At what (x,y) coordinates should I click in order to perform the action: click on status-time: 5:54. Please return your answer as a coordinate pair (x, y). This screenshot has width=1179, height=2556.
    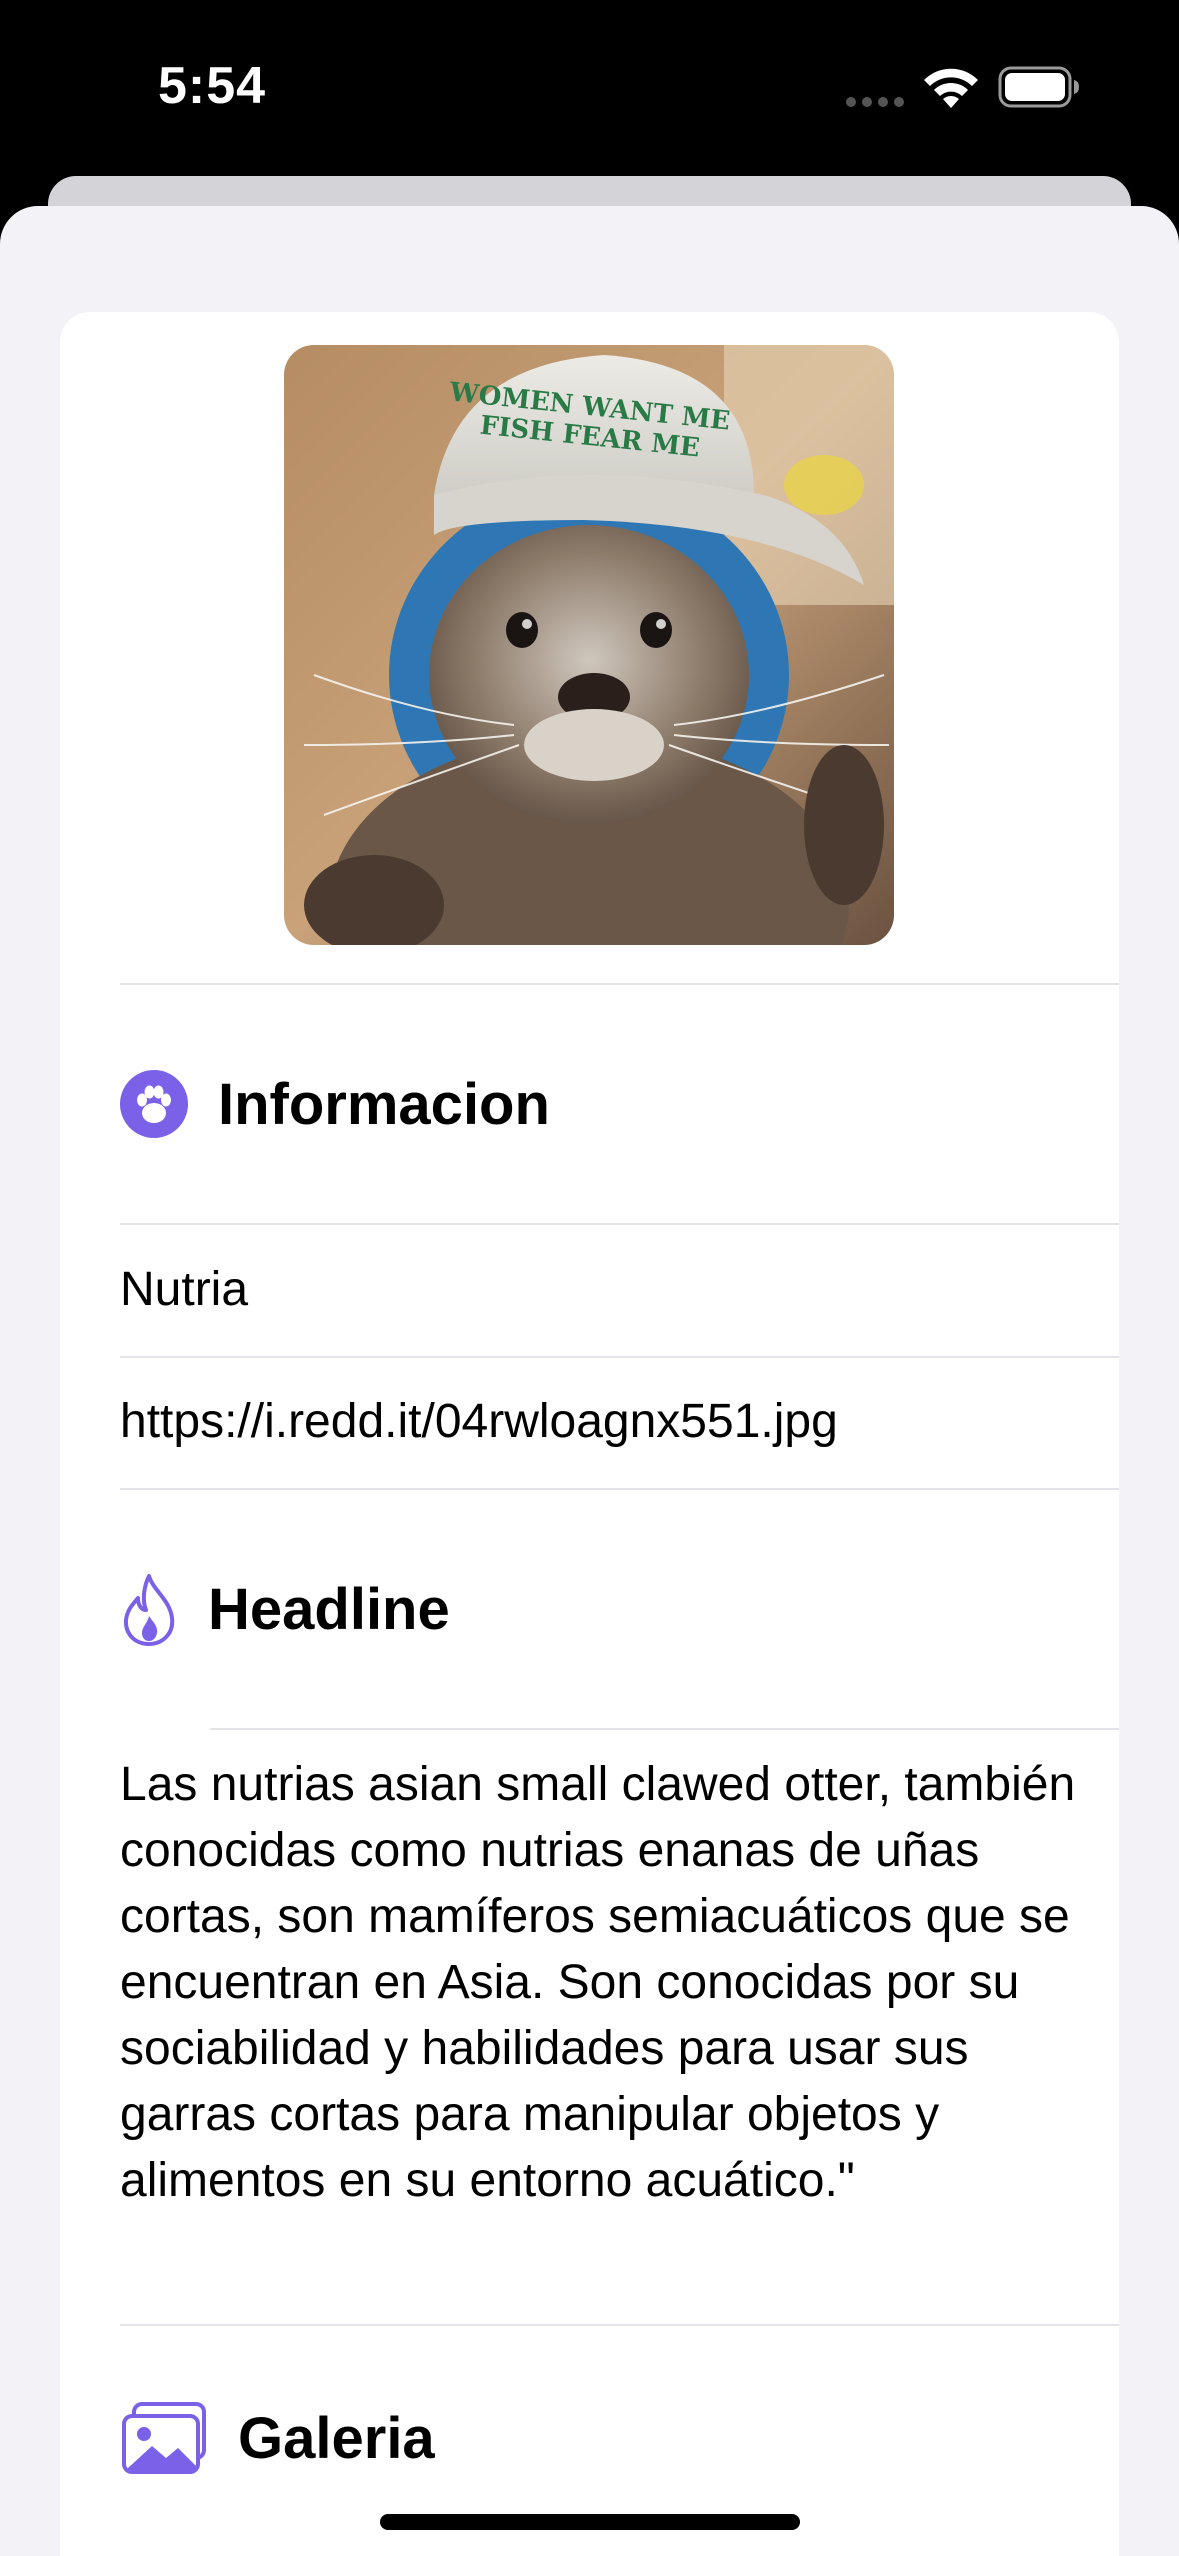
    Looking at the image, I should click on (212, 86).